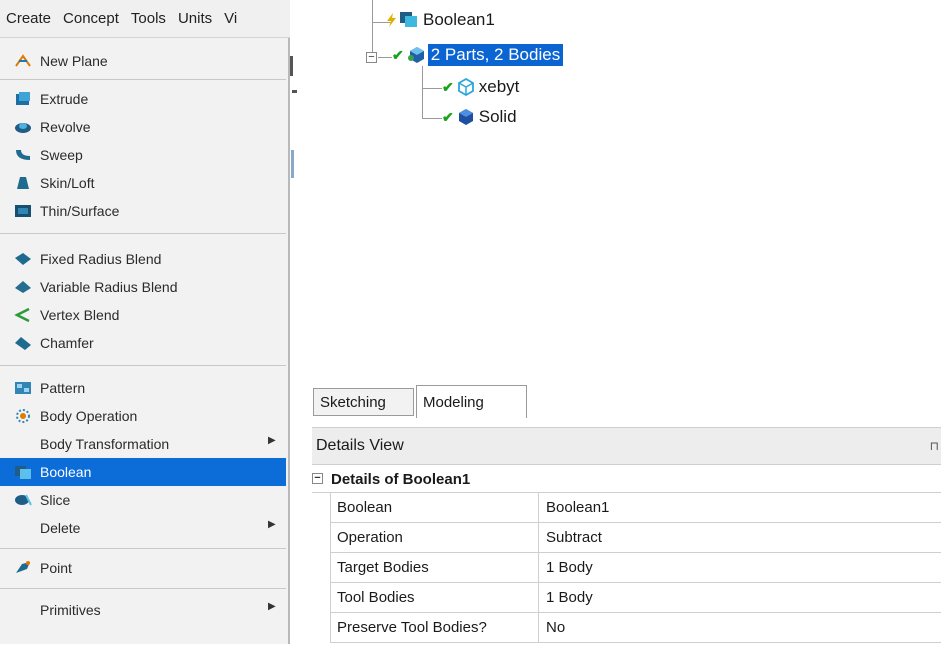 This screenshot has width=941, height=648. What do you see at coordinates (143, 315) in the screenshot?
I see `menu-item-vertex-blend: Vertex Blend` at bounding box center [143, 315].